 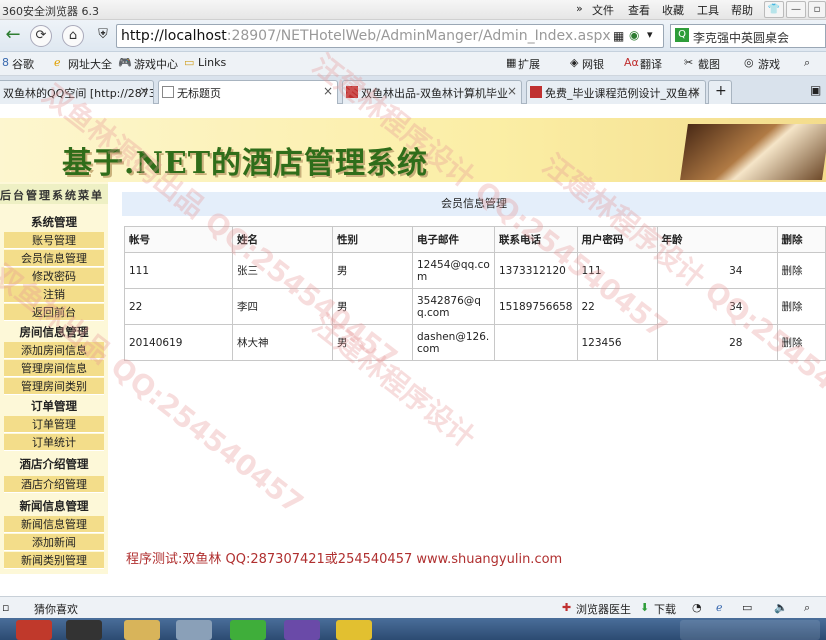 I want to click on zoom-icon: ⌕, so click(x=807, y=608).